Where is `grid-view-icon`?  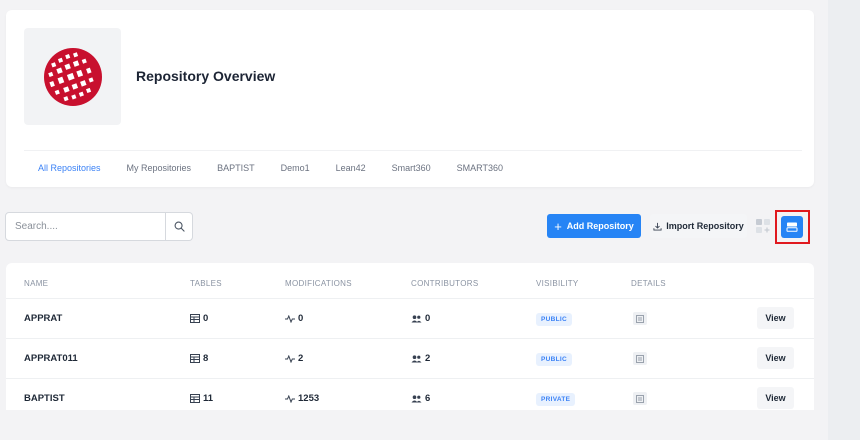 grid-view-icon is located at coordinates (763, 226).